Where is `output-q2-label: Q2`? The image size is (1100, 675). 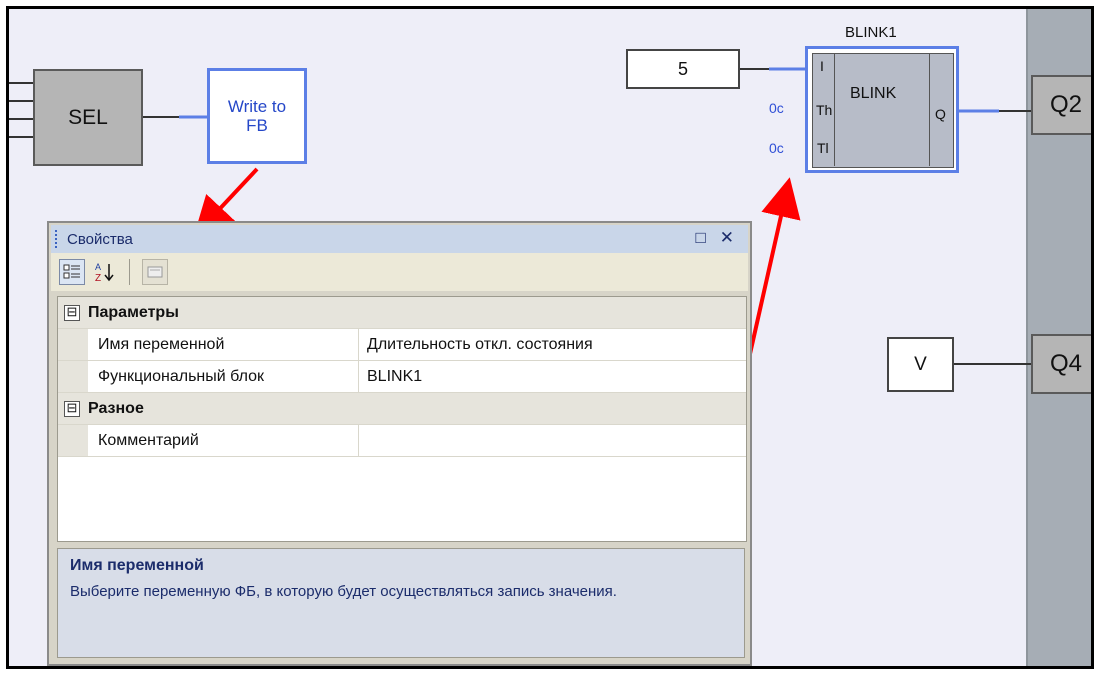 output-q2-label: Q2 is located at coordinates (1065, 104).